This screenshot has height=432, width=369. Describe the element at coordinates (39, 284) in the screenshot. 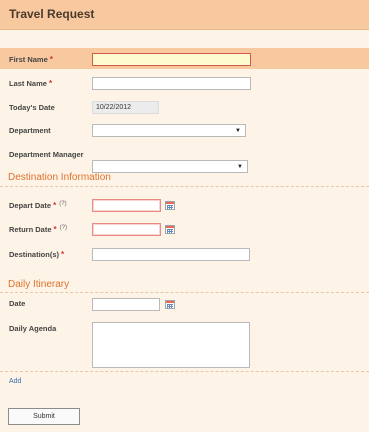

I see `itinerary-section-title: Daily Itinerary` at that location.